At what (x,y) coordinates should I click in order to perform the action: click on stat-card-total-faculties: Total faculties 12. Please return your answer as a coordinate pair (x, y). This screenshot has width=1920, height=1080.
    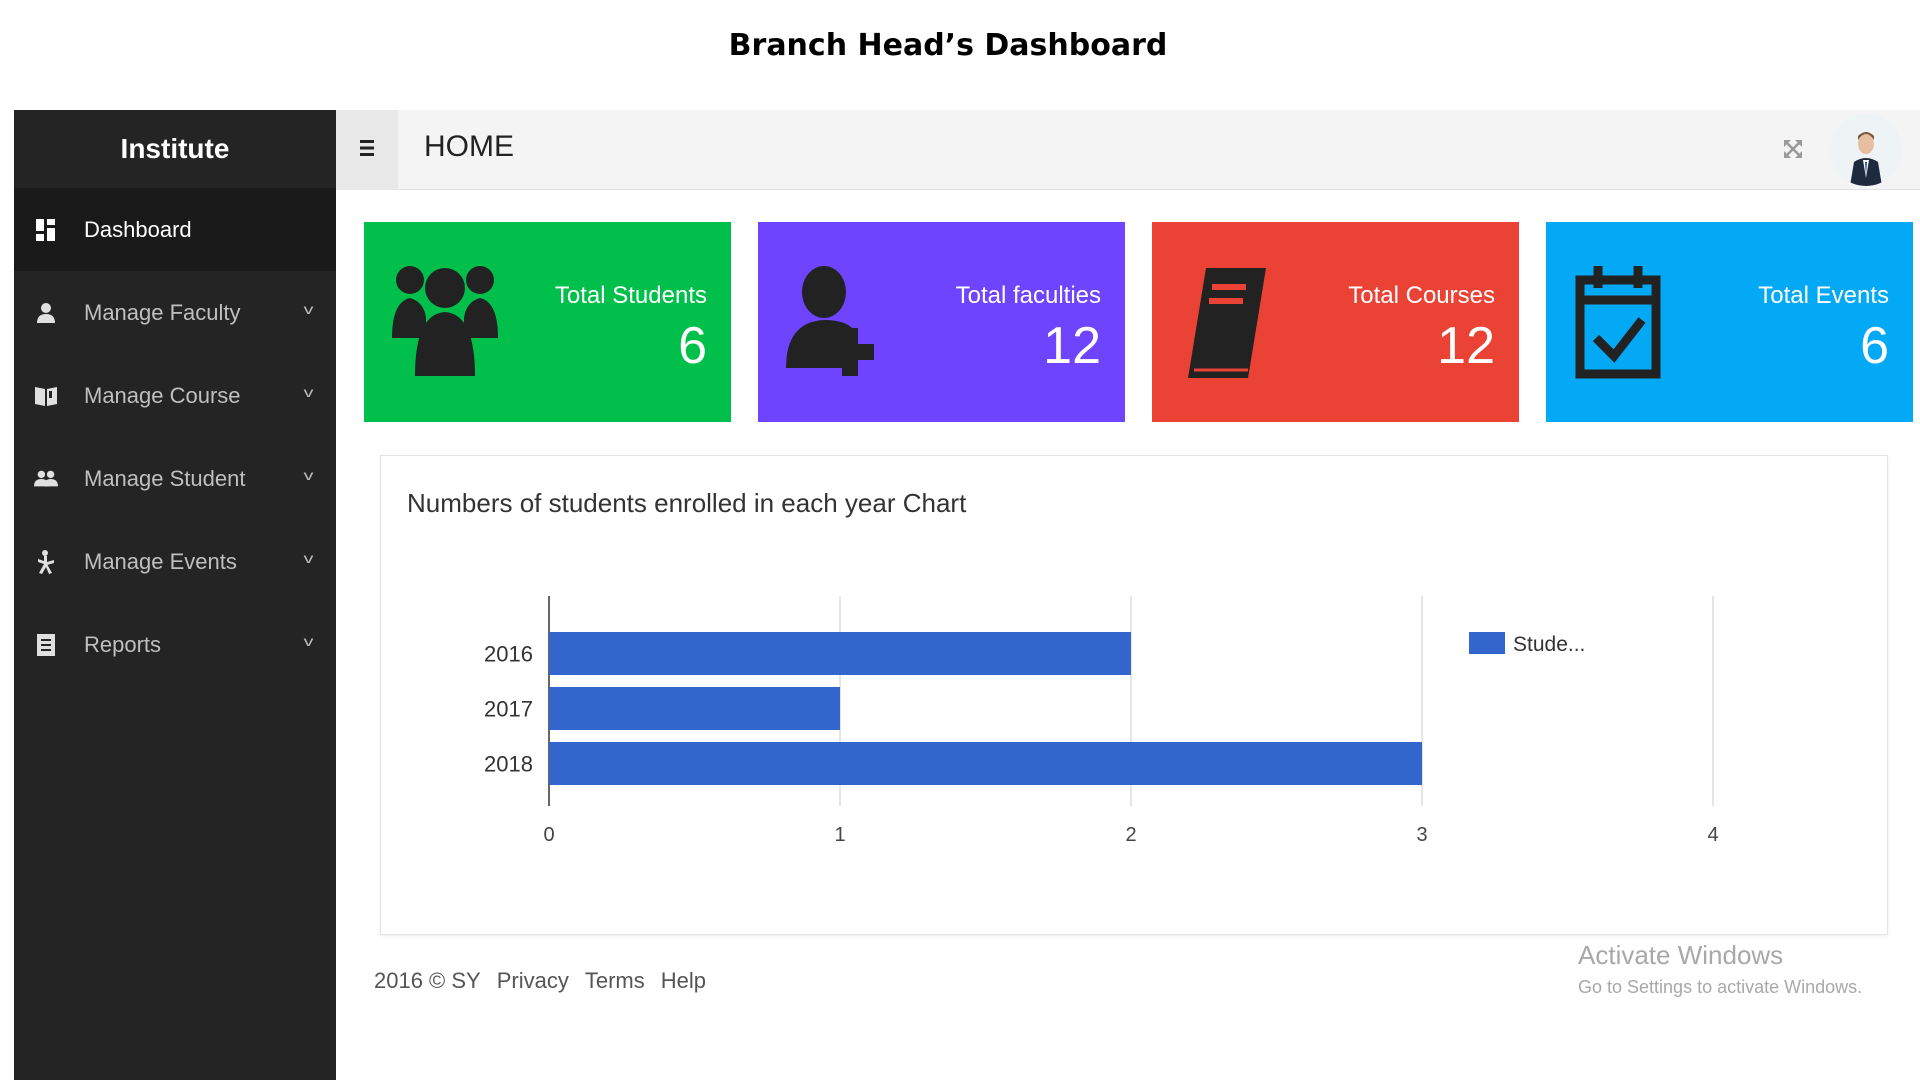
    Looking at the image, I should click on (941, 322).